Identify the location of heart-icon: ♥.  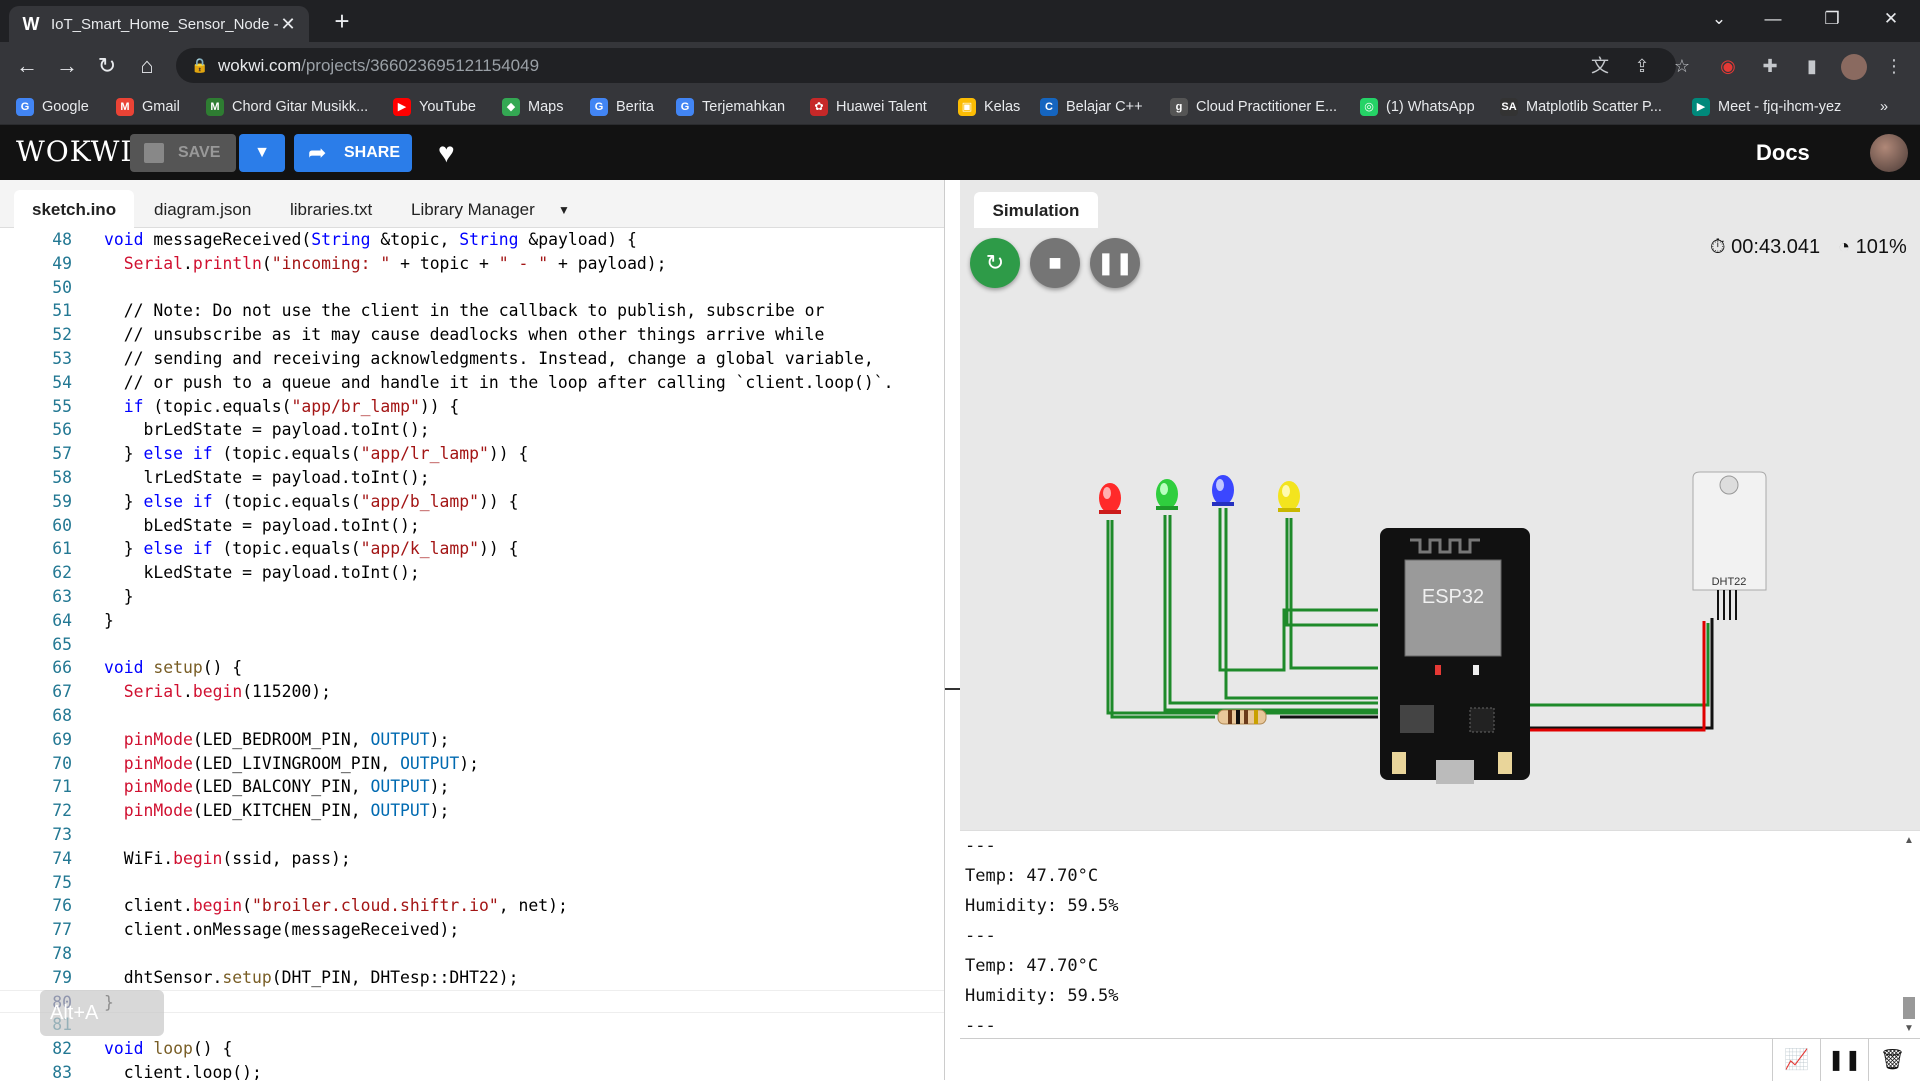
(446, 153).